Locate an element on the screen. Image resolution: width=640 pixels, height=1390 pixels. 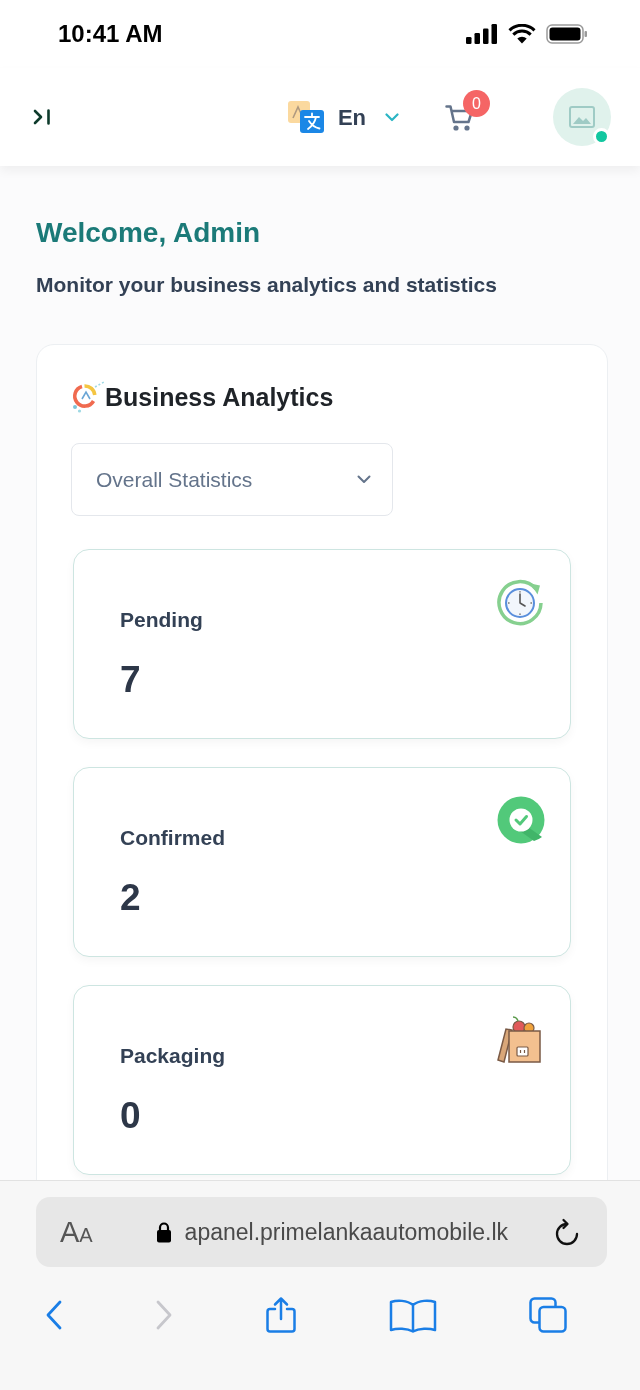
stat-label: Packaging is located at coordinates (173, 1056).